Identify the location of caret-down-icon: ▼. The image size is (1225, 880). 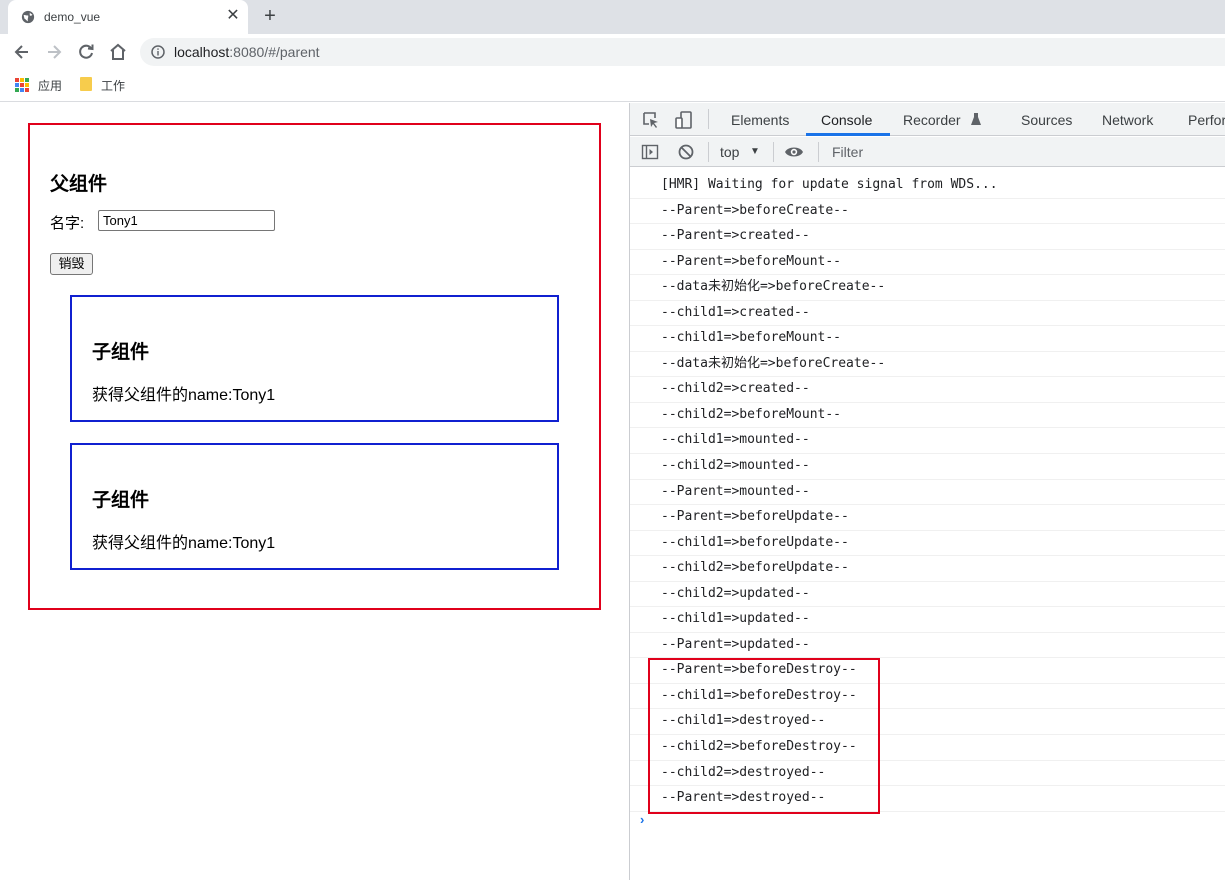
(755, 151).